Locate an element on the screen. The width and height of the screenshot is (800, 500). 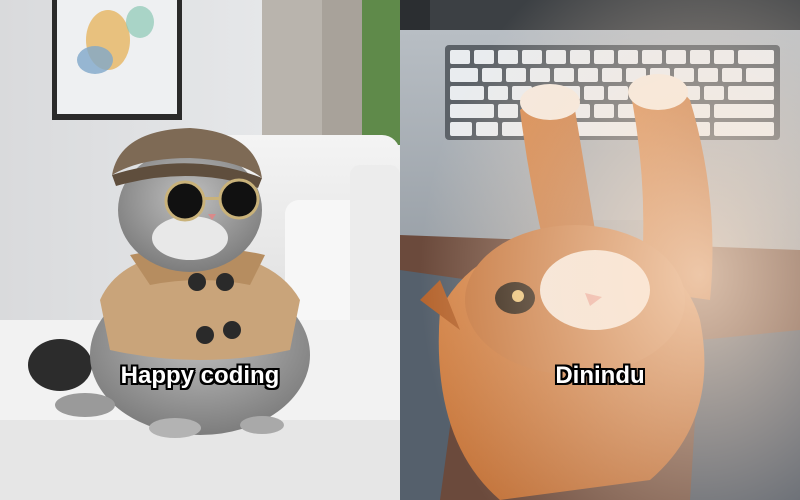
right-caption: Dinindu is located at coordinates (600, 375).